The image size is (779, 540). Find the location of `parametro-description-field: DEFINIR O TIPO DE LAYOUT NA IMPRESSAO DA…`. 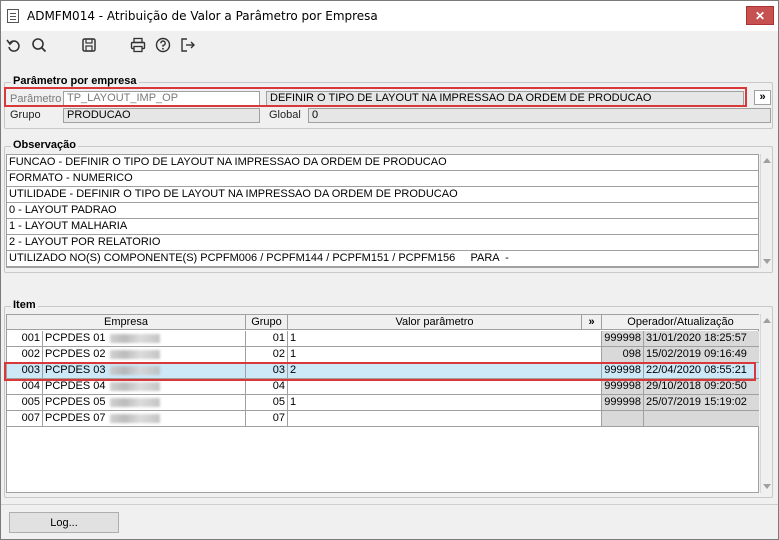

parametro-description-field: DEFINIR O TIPO DE LAYOUT NA IMPRESSAO DA… is located at coordinates (505, 98).